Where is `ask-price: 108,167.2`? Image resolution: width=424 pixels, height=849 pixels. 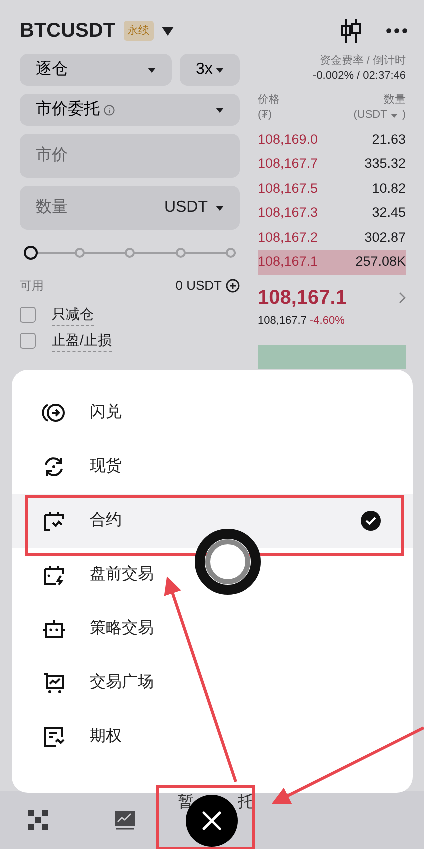 ask-price: 108,167.2 is located at coordinates (288, 237).